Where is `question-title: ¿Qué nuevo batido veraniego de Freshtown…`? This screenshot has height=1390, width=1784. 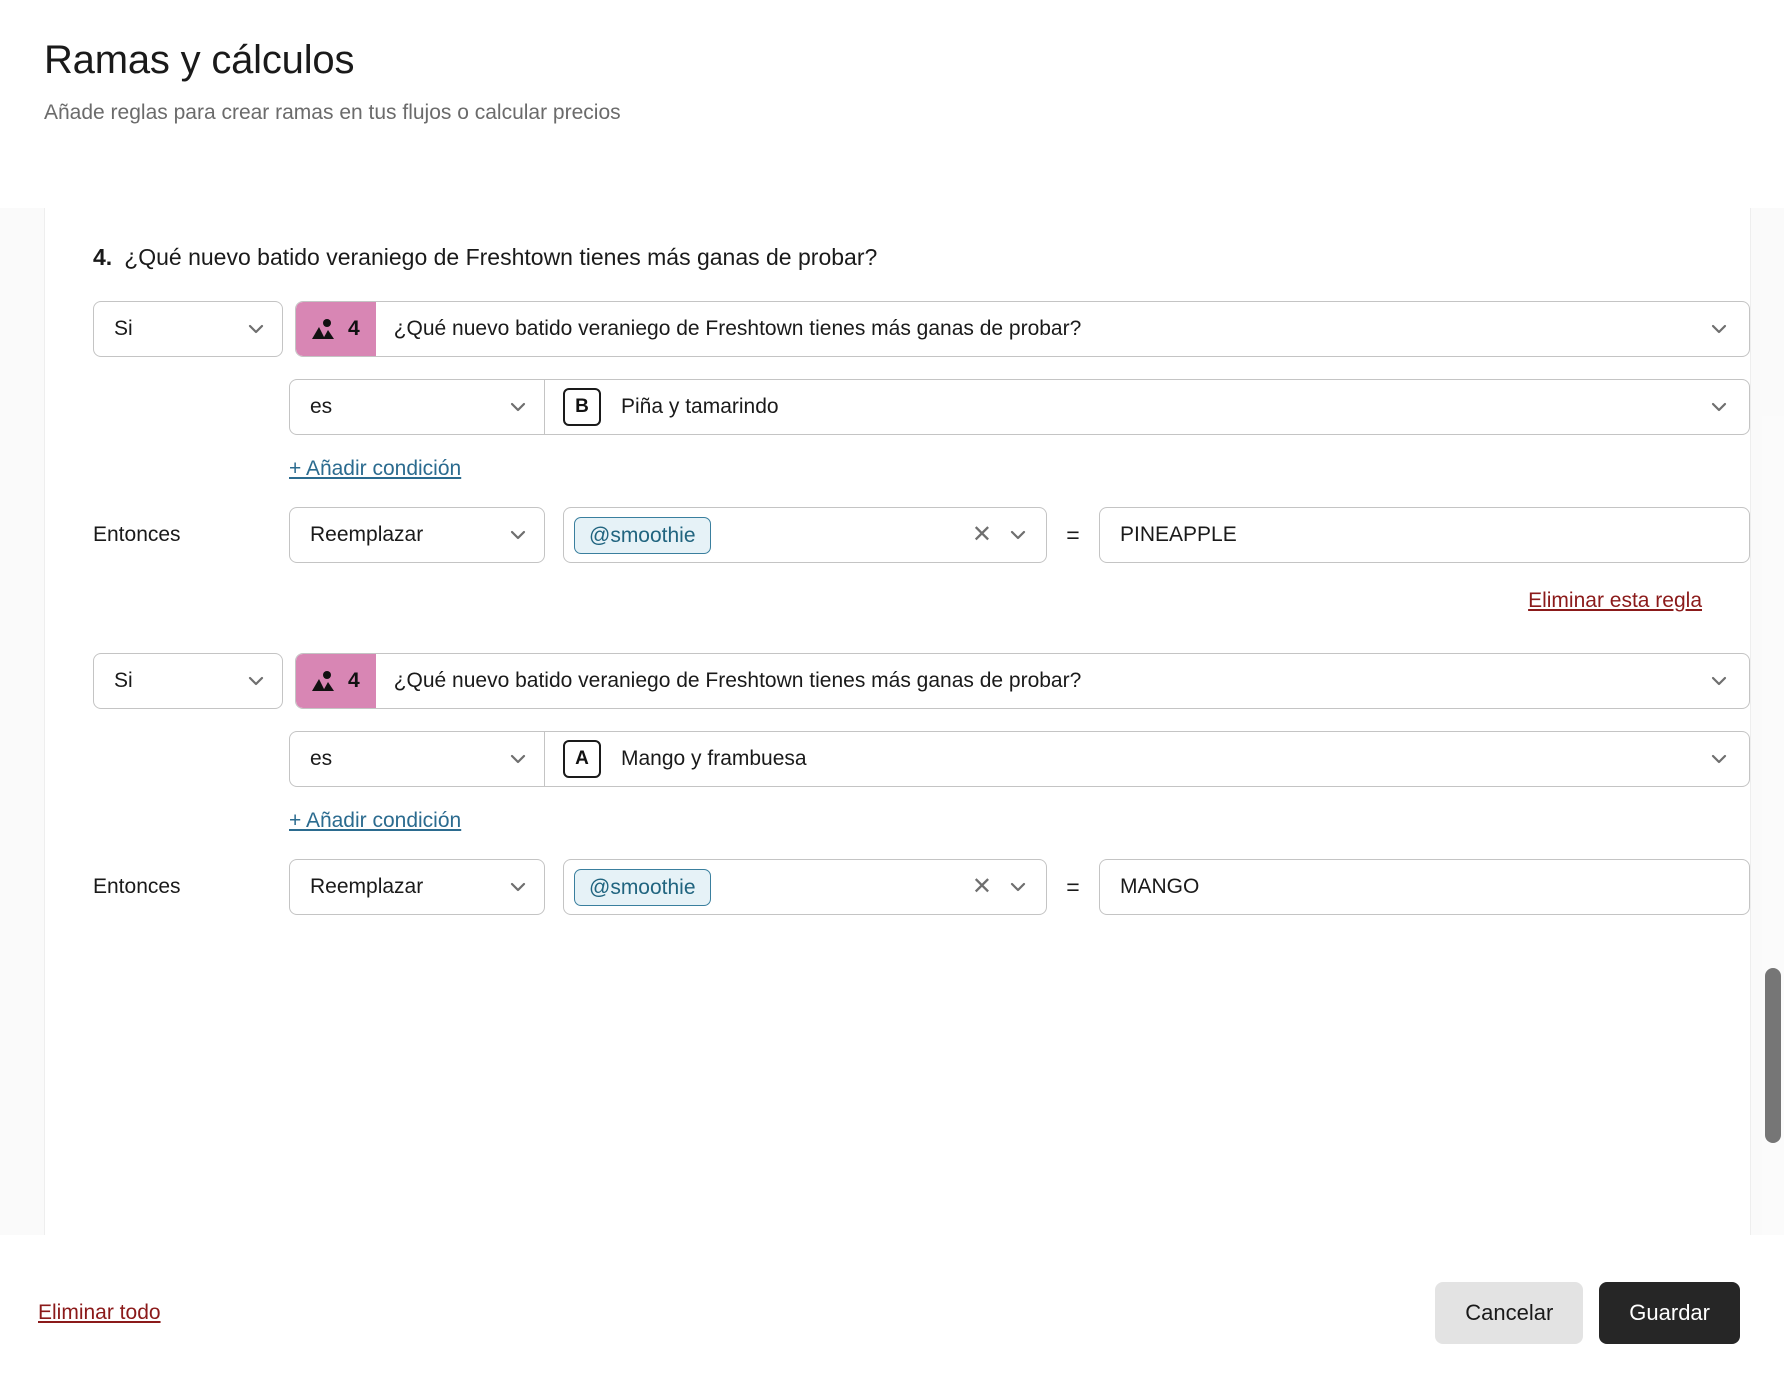 question-title: ¿Qué nuevo batido veraniego de Freshtown… is located at coordinates (501, 257).